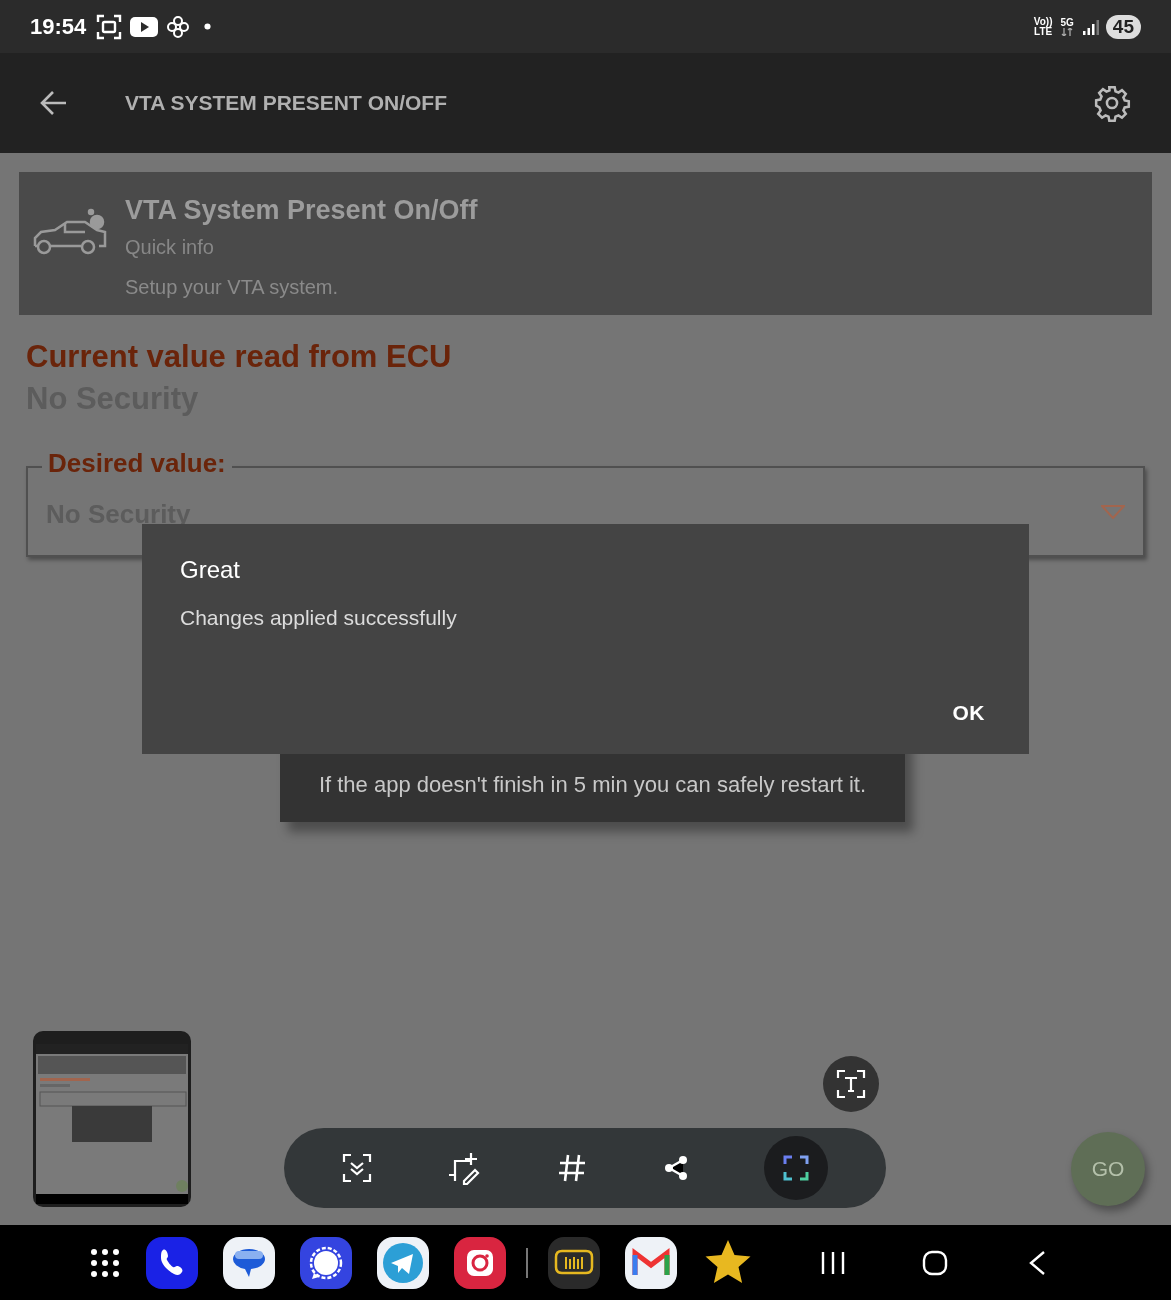 This screenshot has height=1300, width=1171. What do you see at coordinates (1090, 26) in the screenshot?
I see `signal-icon` at bounding box center [1090, 26].